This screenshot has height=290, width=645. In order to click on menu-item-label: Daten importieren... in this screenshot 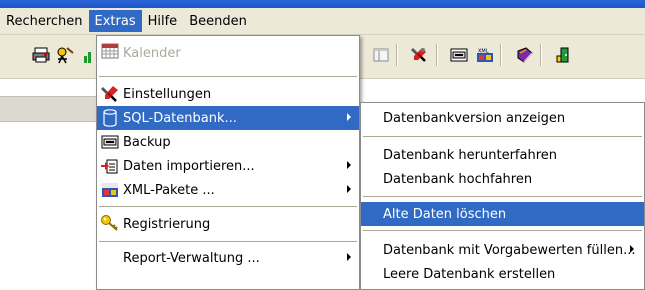, I will do `click(189, 166)`.